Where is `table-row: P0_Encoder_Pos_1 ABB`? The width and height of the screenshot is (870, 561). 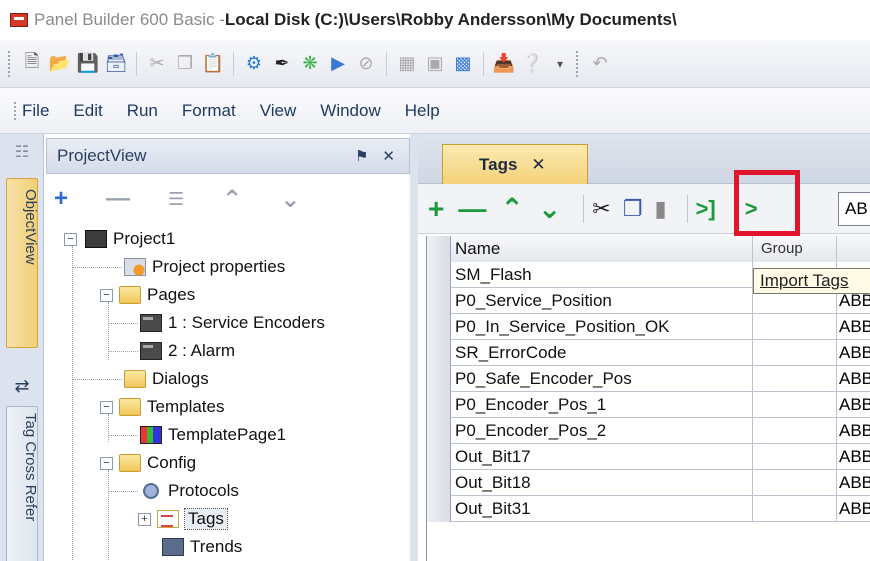
table-row: P0_Encoder_Pos_1 ABB is located at coordinates (648, 405).